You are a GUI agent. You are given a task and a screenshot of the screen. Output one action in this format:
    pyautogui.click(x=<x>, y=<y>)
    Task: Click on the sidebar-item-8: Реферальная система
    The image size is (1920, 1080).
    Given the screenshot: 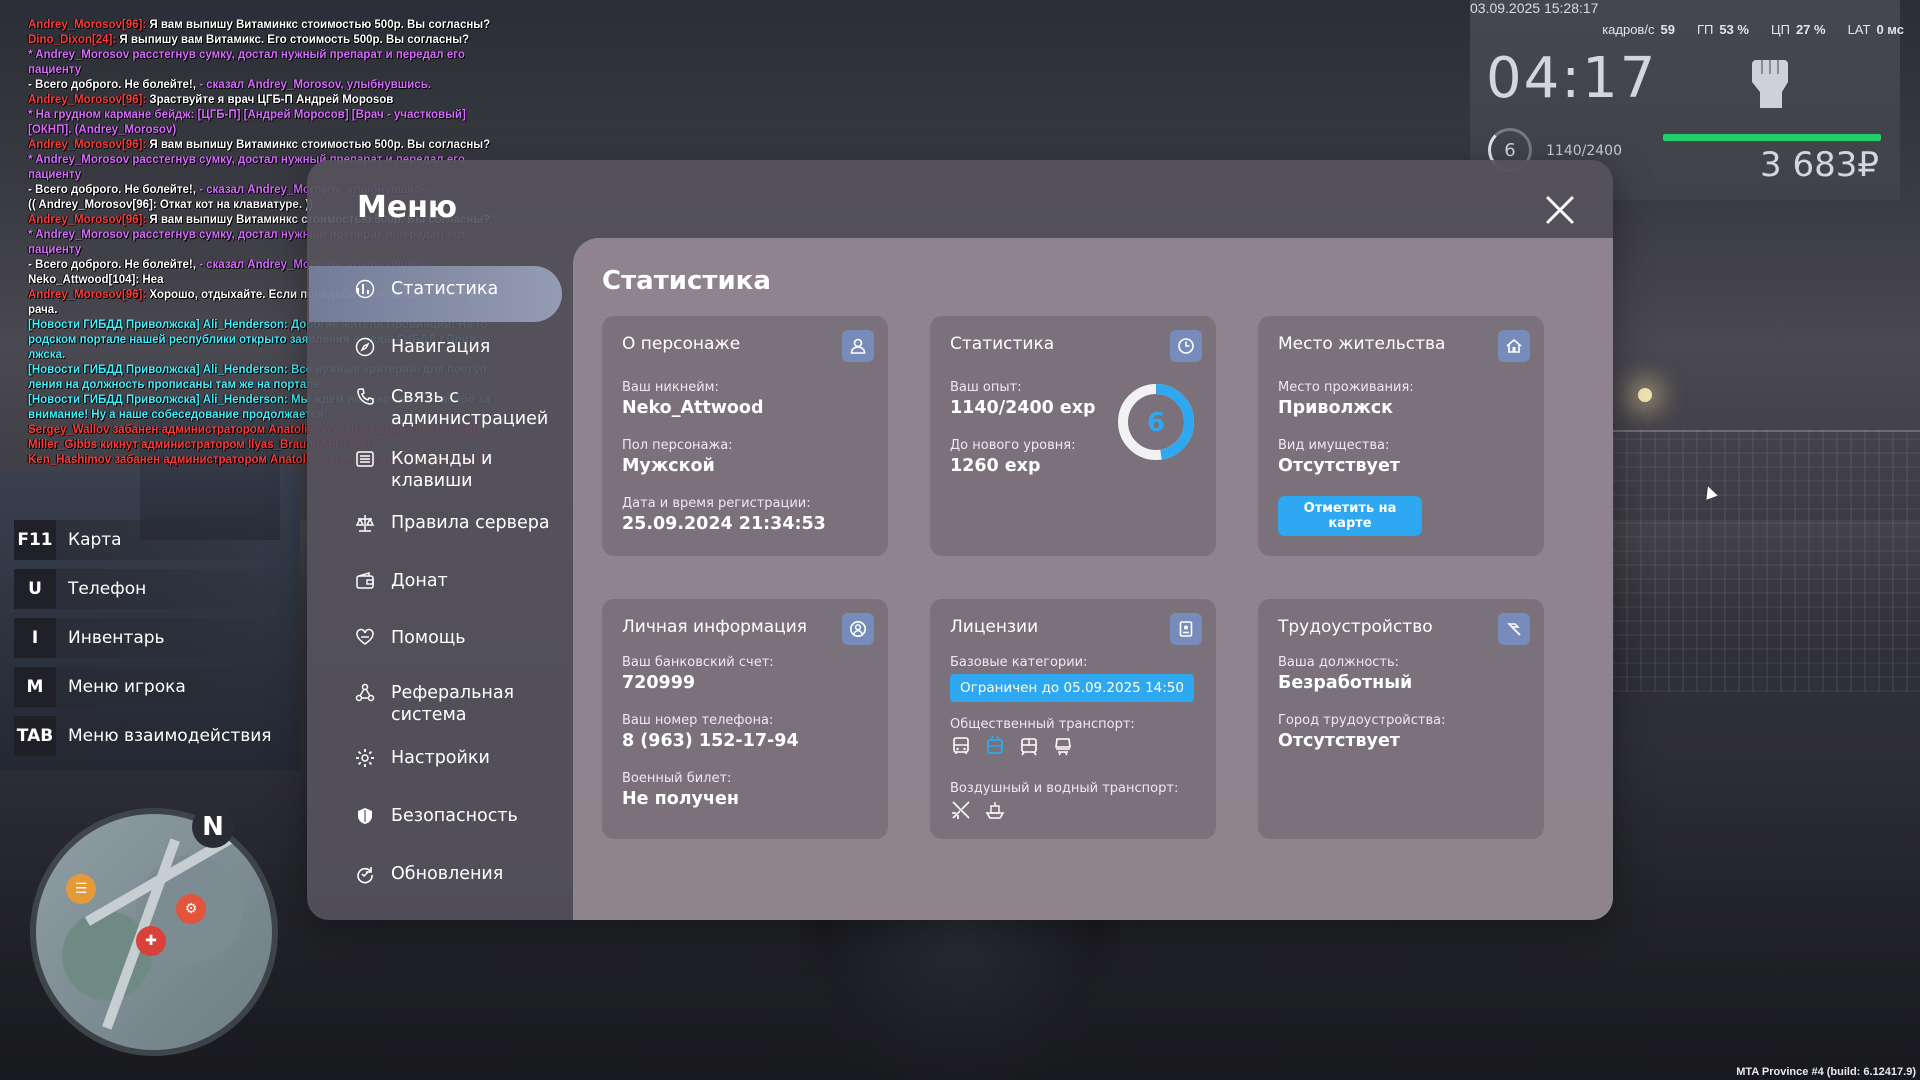 What is the action you would take?
    pyautogui.click(x=460, y=704)
    